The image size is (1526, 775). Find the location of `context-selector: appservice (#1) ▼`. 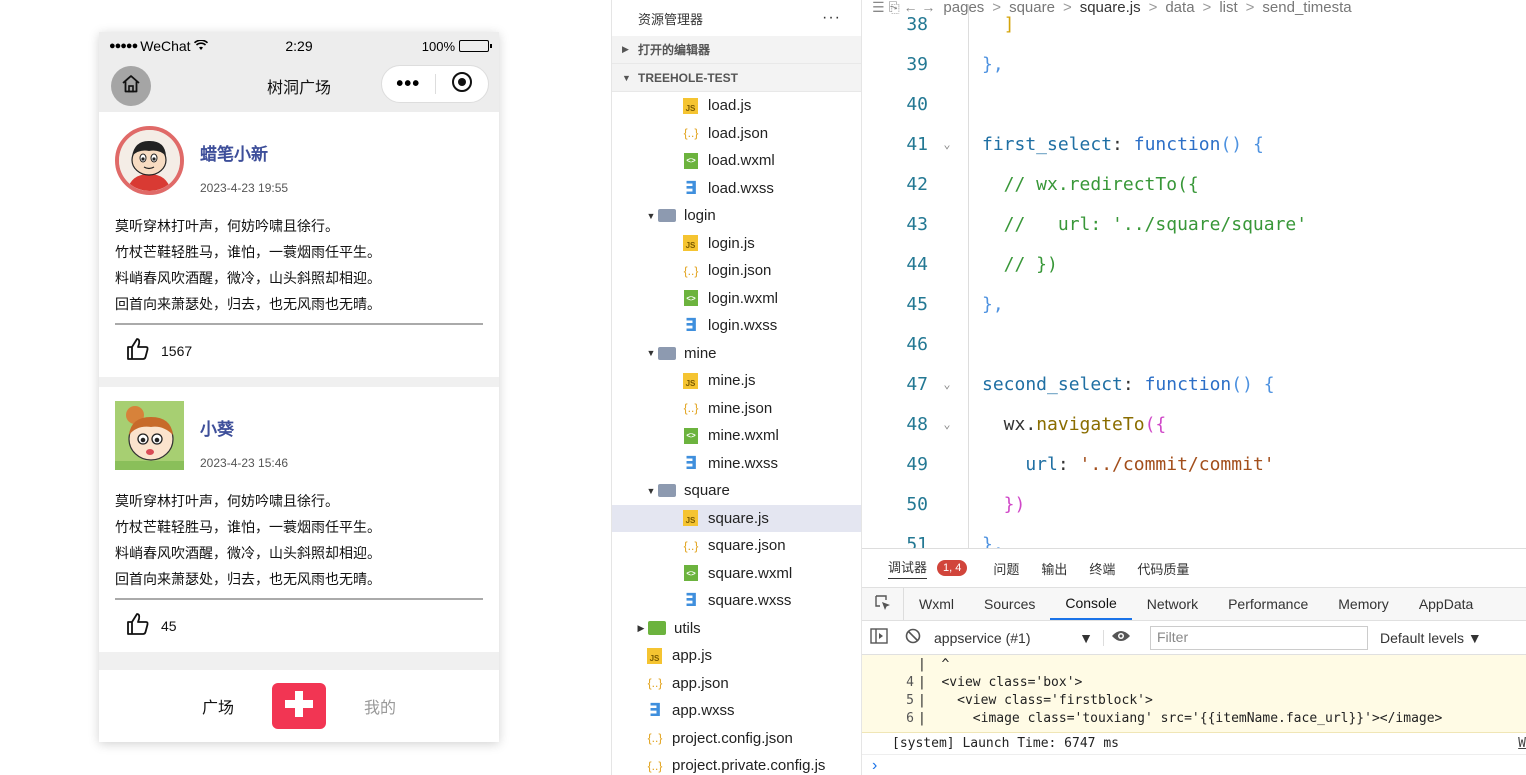

context-selector: appservice (#1) ▼ is located at coordinates (1019, 637).